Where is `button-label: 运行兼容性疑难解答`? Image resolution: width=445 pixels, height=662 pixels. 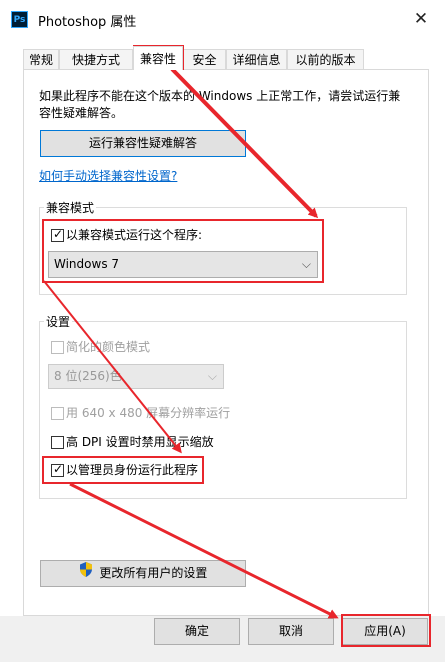
button-label: 运行兼容性疑难解答 is located at coordinates (142, 143).